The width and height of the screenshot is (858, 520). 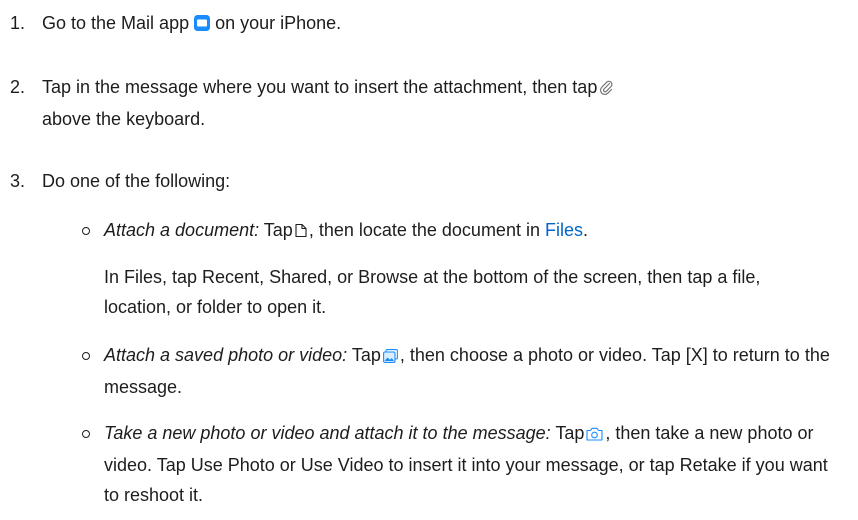 I want to click on files-link: Files, so click(x=564, y=230).